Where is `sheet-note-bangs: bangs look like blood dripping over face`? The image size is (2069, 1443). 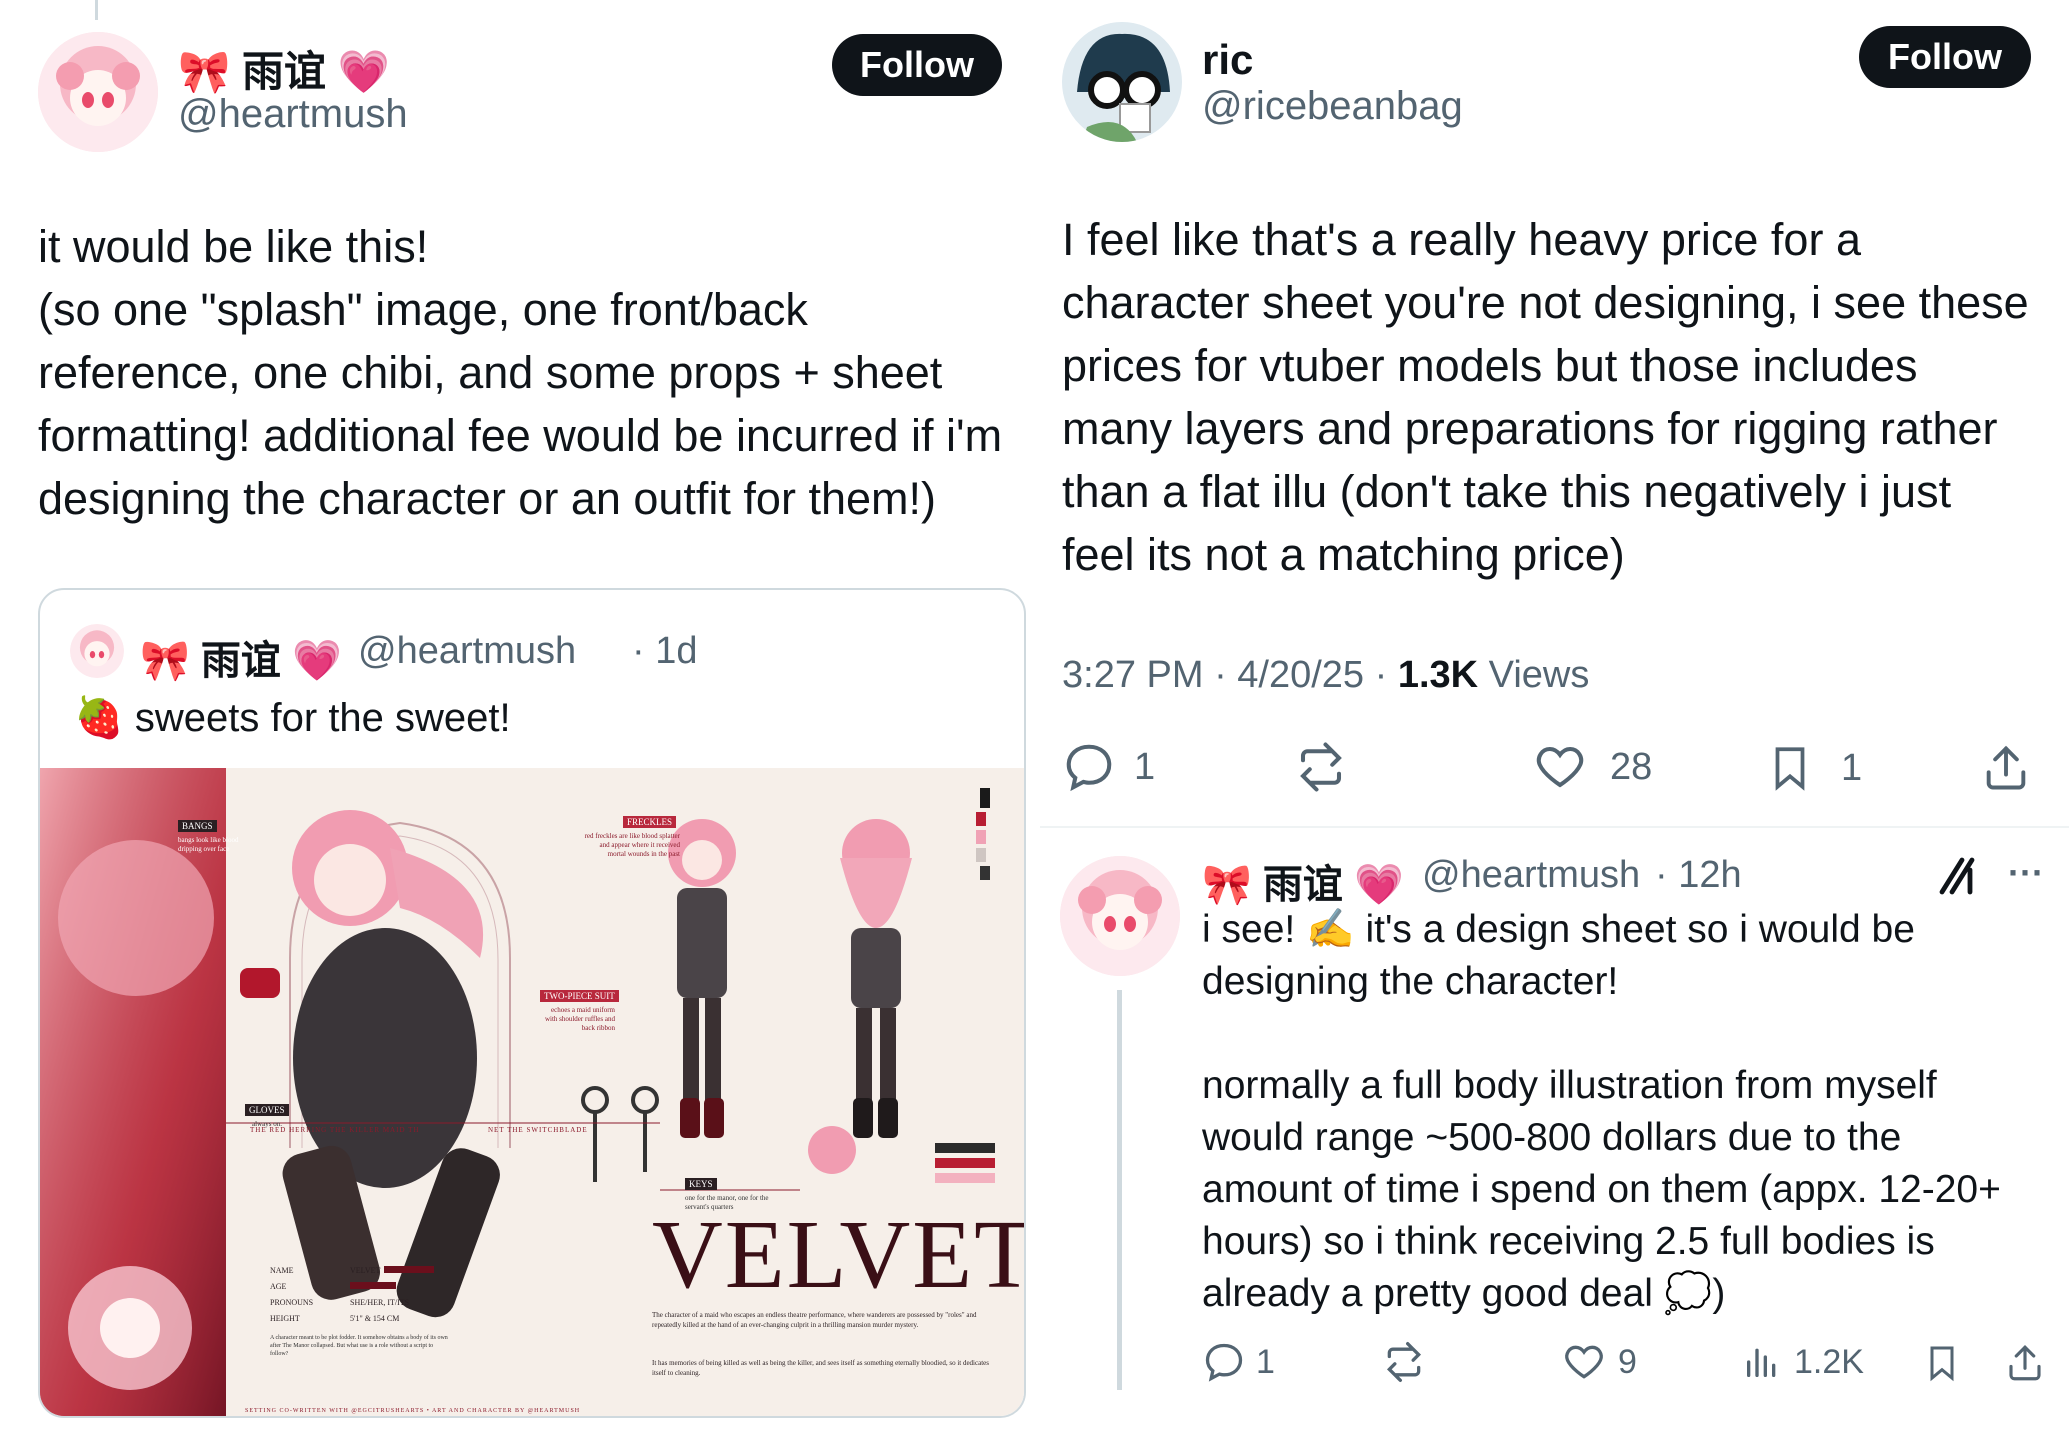 sheet-note-bangs: bangs look like blood dripping over face is located at coordinates (208, 844).